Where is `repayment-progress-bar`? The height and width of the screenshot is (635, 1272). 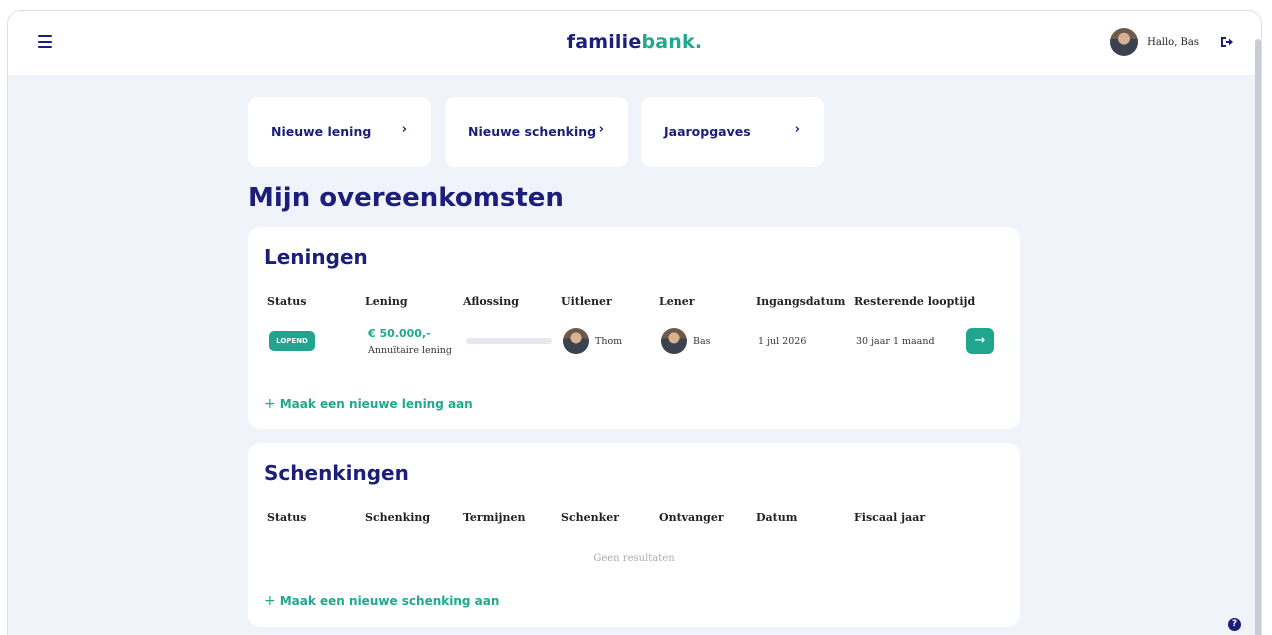
repayment-progress-bar is located at coordinates (509, 341).